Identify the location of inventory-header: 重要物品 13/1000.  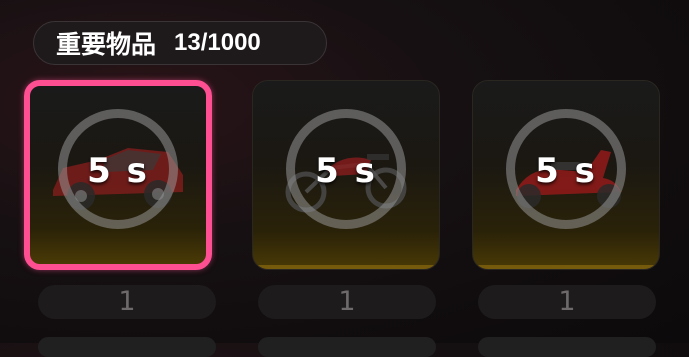
(180, 43).